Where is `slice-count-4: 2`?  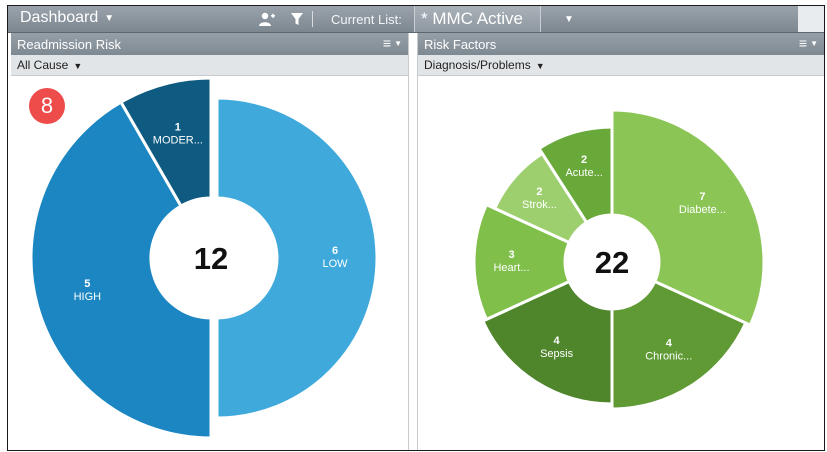
slice-count-4: 2 is located at coordinates (539, 192).